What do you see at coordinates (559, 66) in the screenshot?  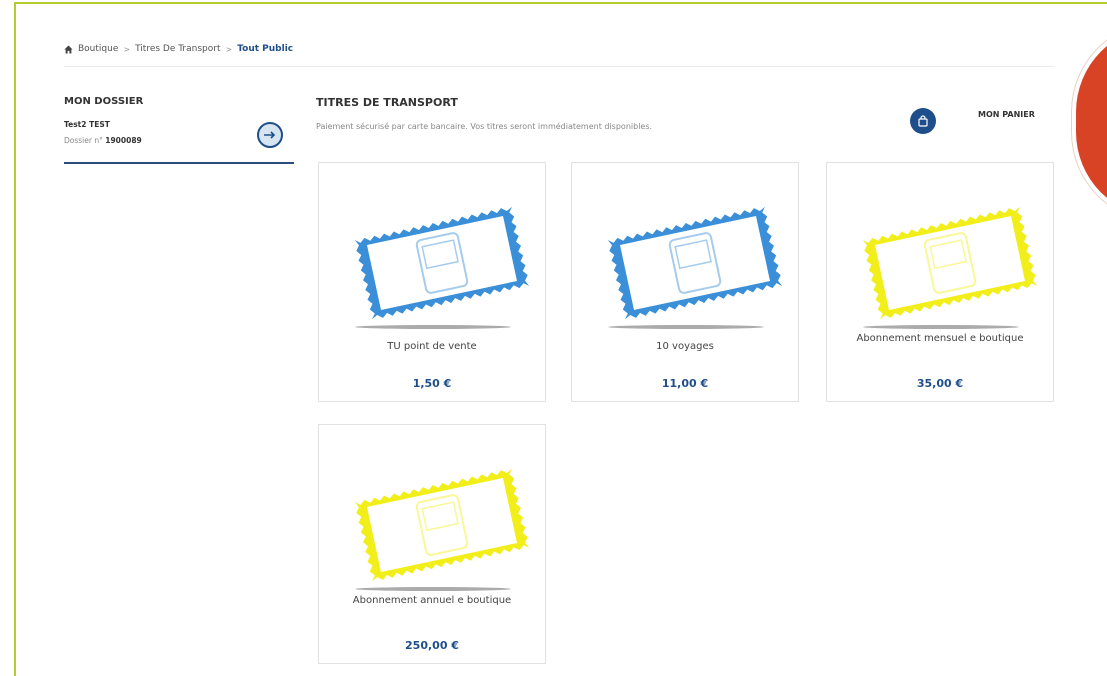 I see `breadcrumb-divider` at bounding box center [559, 66].